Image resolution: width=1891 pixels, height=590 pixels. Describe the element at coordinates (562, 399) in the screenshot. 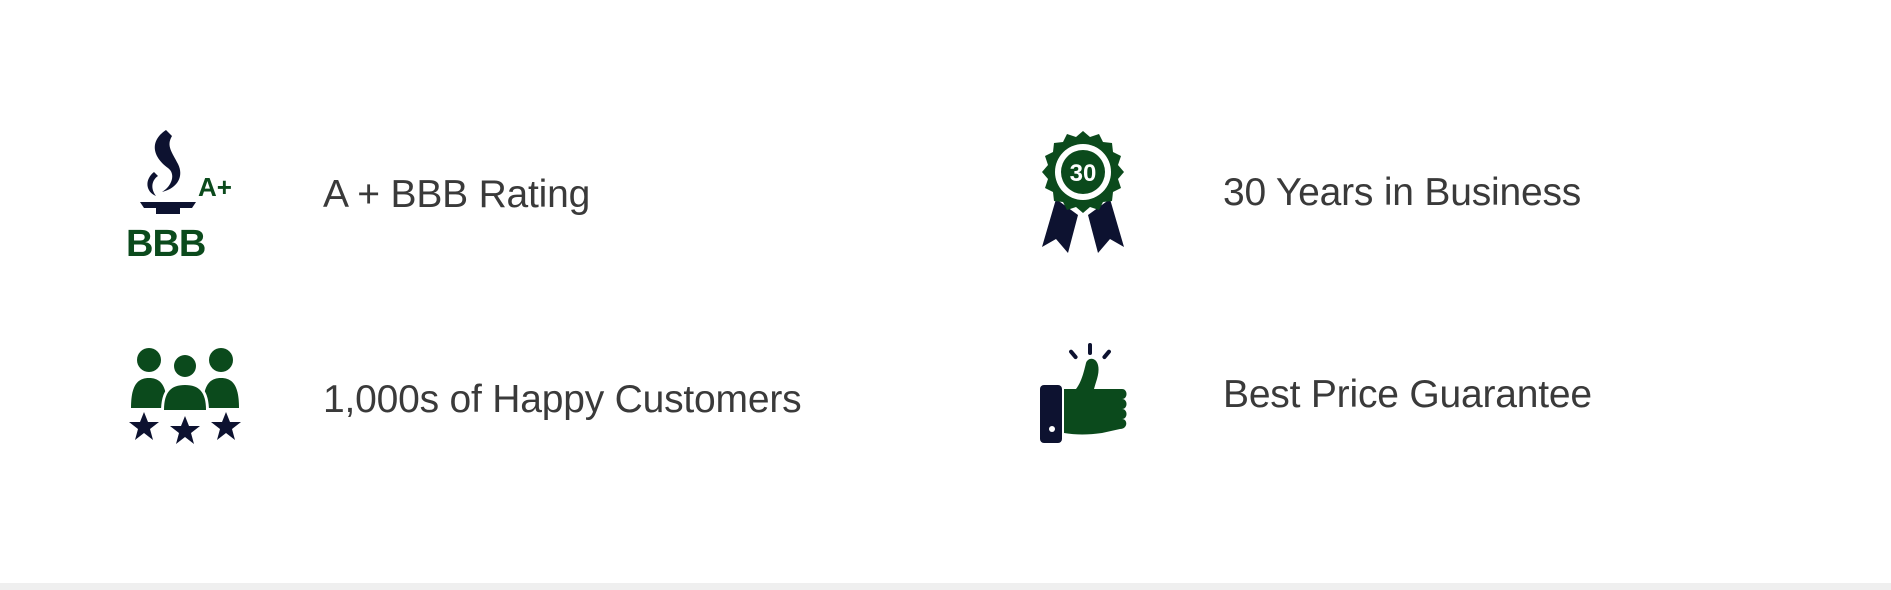

I see `feature-label: 1,000s of Happy Customers` at that location.